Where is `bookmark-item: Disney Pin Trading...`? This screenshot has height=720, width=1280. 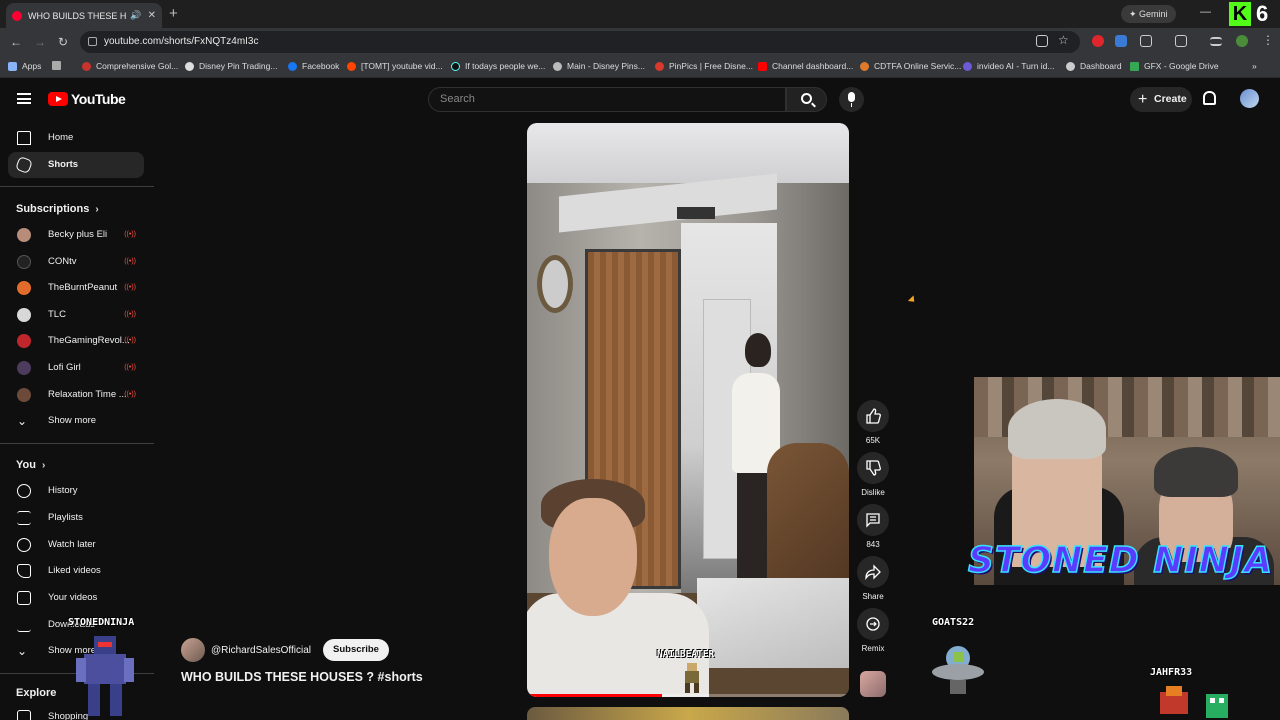
bookmark-item: Disney Pin Trading... is located at coordinates (231, 66).